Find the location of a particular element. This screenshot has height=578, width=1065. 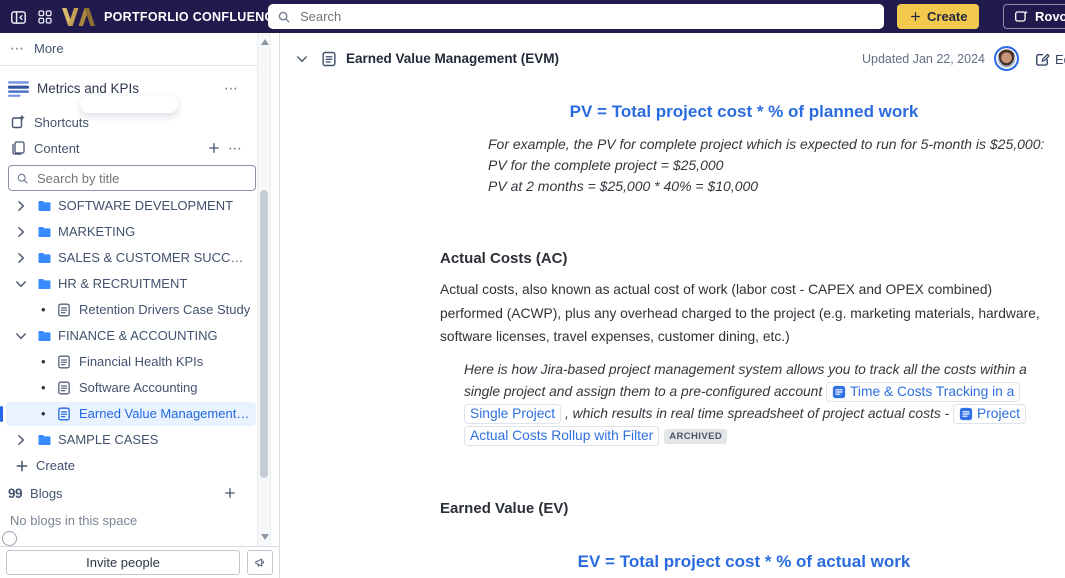

title-search-input is located at coordinates (141, 178).